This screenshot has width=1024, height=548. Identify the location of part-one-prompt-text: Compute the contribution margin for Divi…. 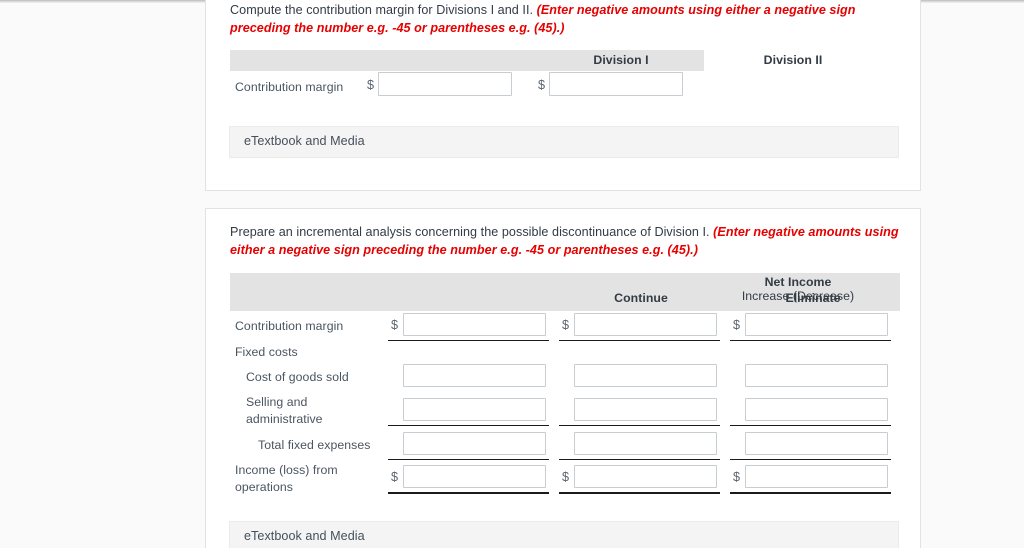
(383, 10).